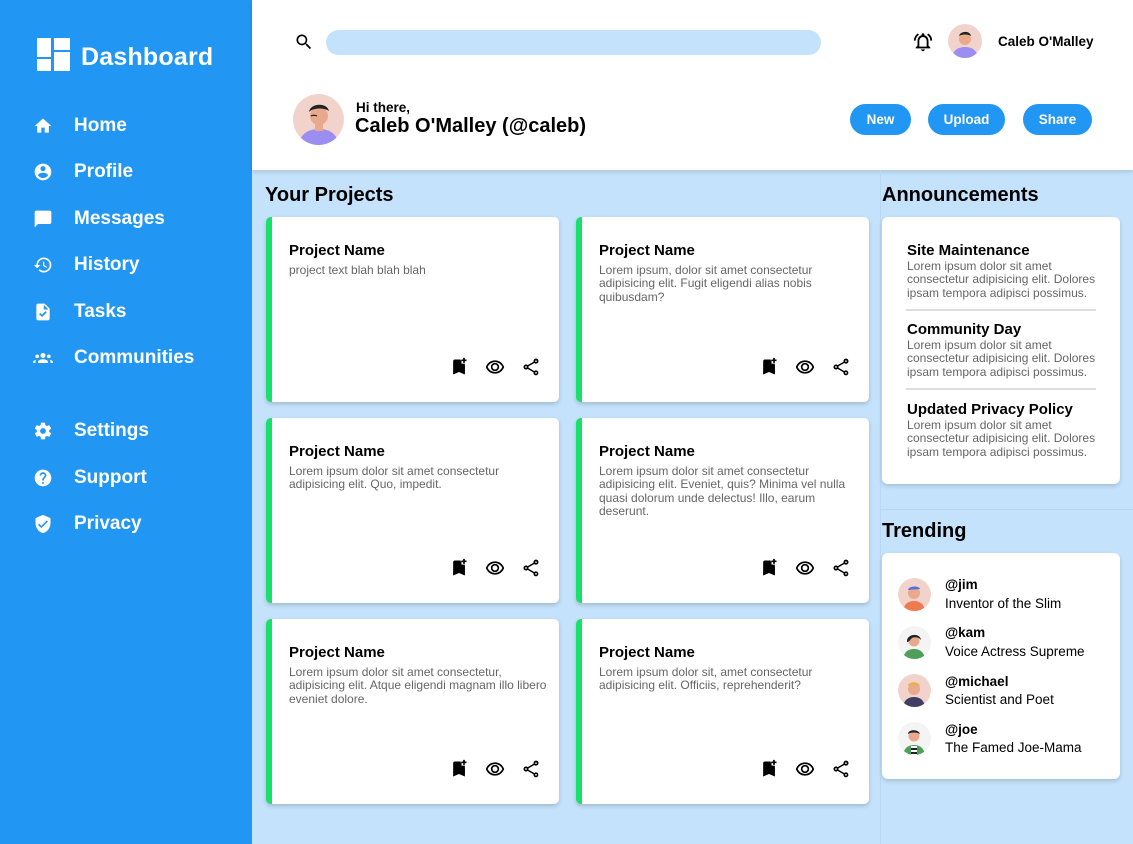  What do you see at coordinates (965, 632) in the screenshot?
I see `trending-handle: @kam` at bounding box center [965, 632].